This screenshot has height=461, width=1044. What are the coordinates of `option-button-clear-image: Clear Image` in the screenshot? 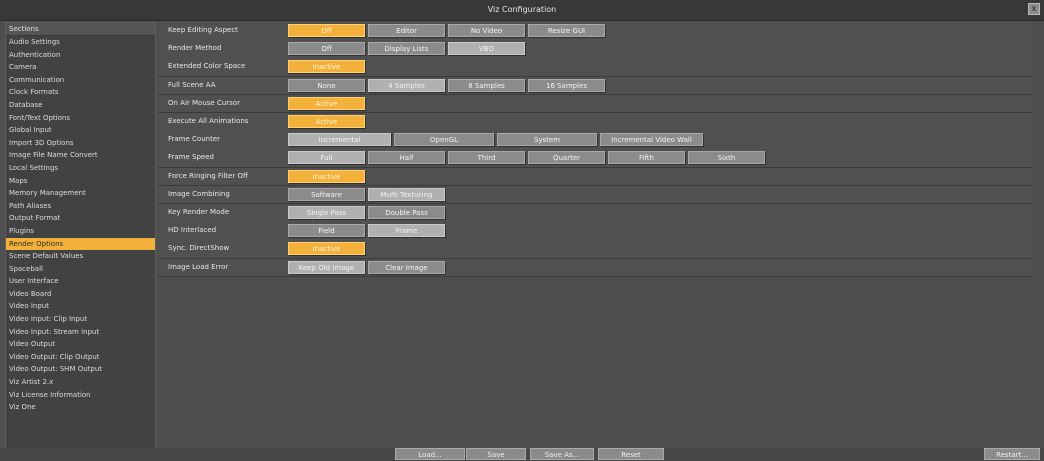 It's located at (406, 267).